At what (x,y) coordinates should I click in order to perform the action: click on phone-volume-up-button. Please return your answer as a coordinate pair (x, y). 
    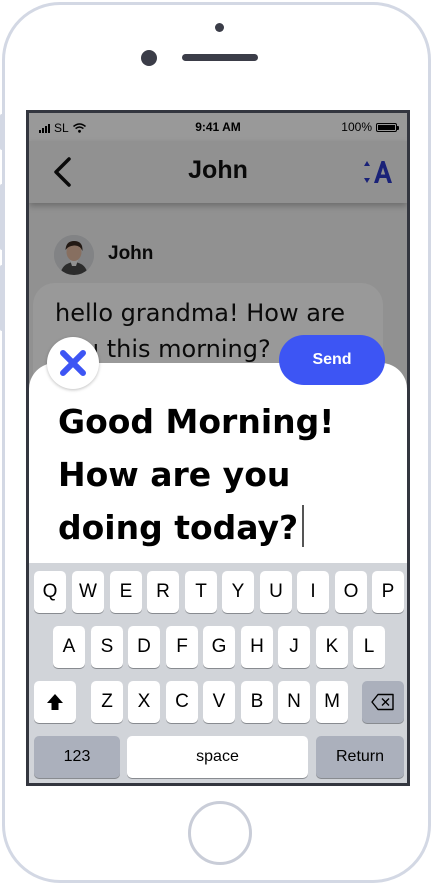
    Looking at the image, I should click on (2, 217).